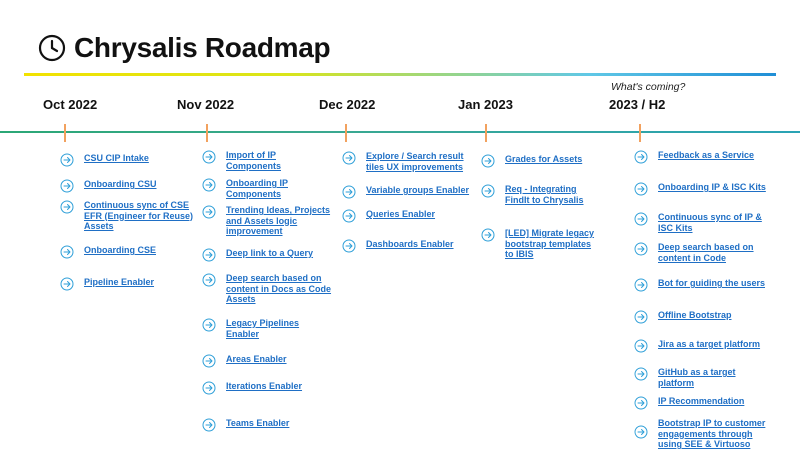  I want to click on roadmap-item-label: CSU CIP Intake, so click(116, 158).